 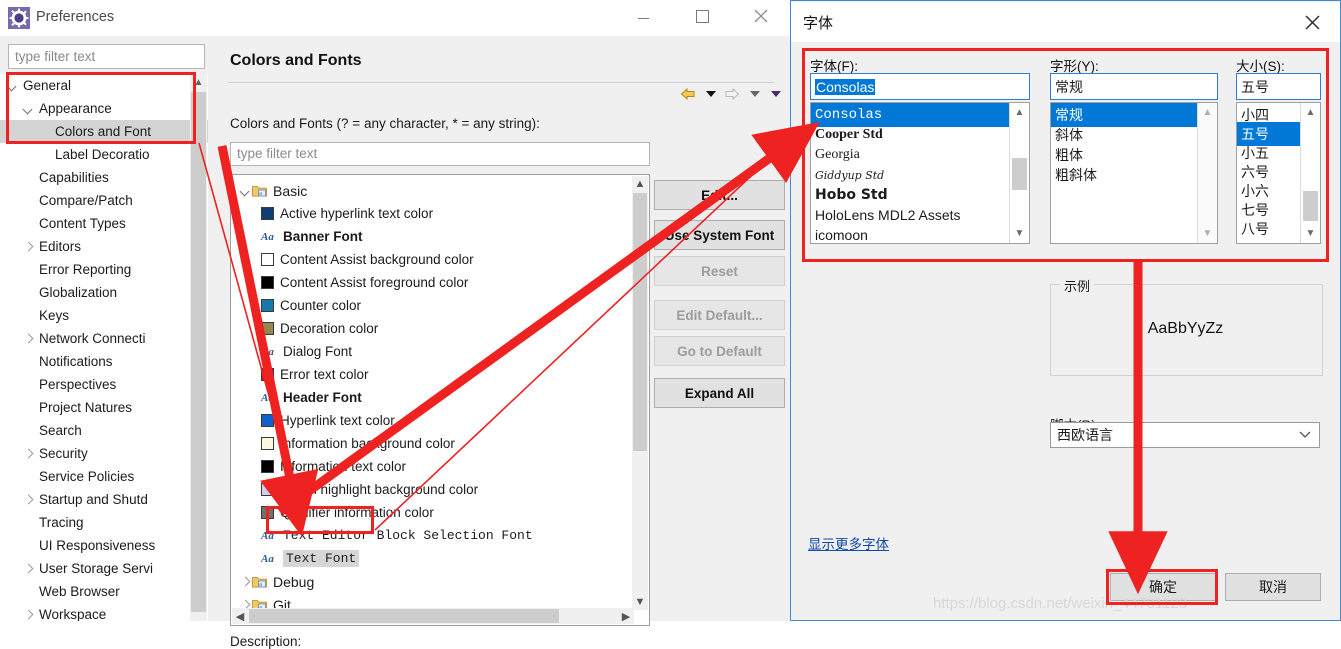 I want to click on close-button, so click(x=761, y=16).